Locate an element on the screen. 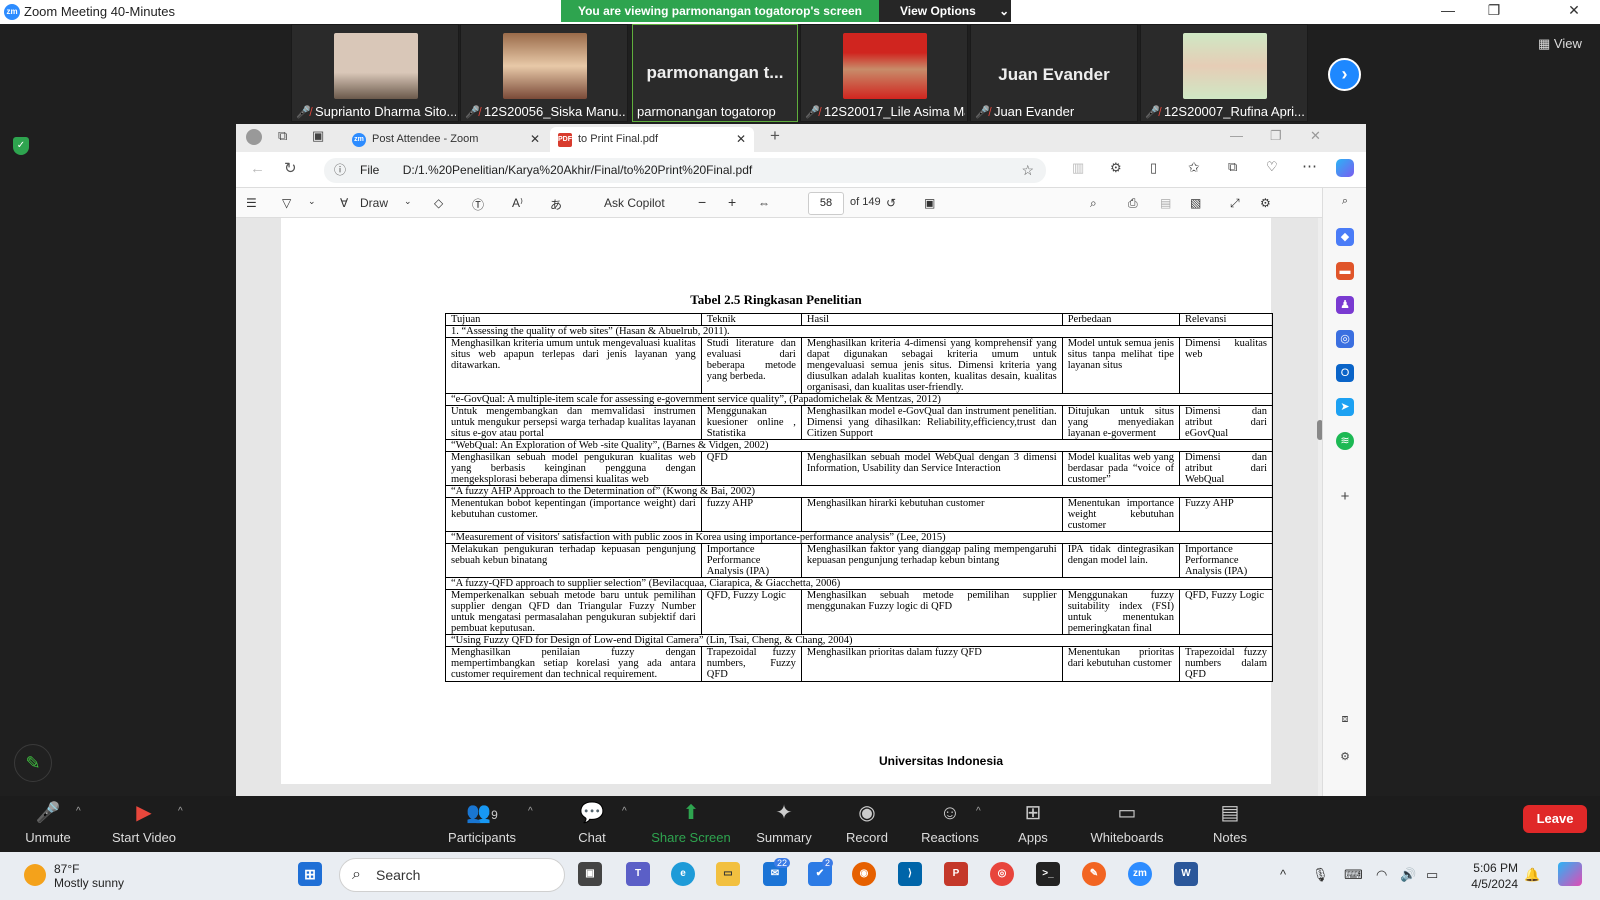 The height and width of the screenshot is (900, 1600). reactions-button: ☺ Reactions is located at coordinates (950, 820).